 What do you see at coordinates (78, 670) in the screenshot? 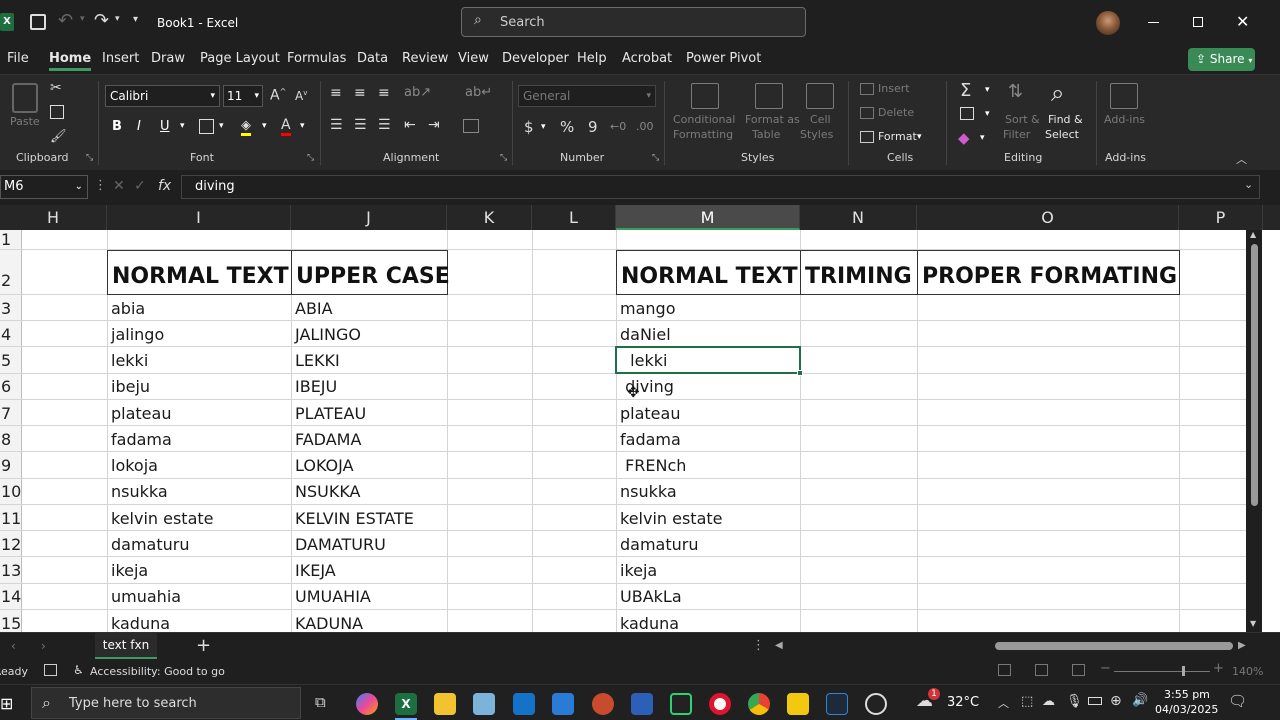
I see `accessibility-icon: ♿` at bounding box center [78, 670].